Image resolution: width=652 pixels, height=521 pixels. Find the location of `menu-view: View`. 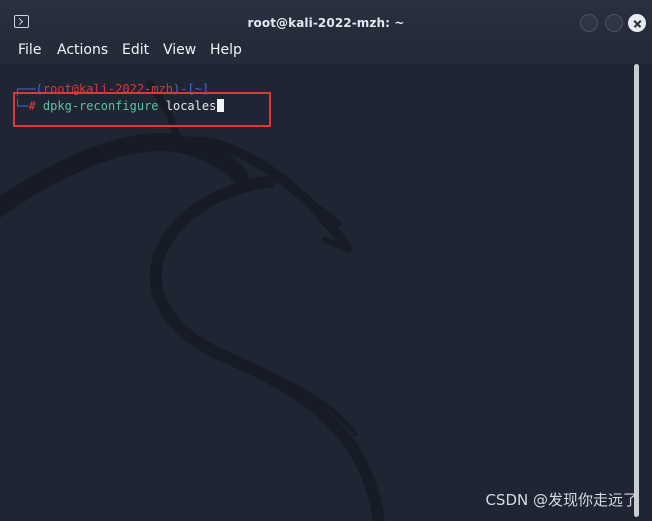

menu-view: View is located at coordinates (179, 50).